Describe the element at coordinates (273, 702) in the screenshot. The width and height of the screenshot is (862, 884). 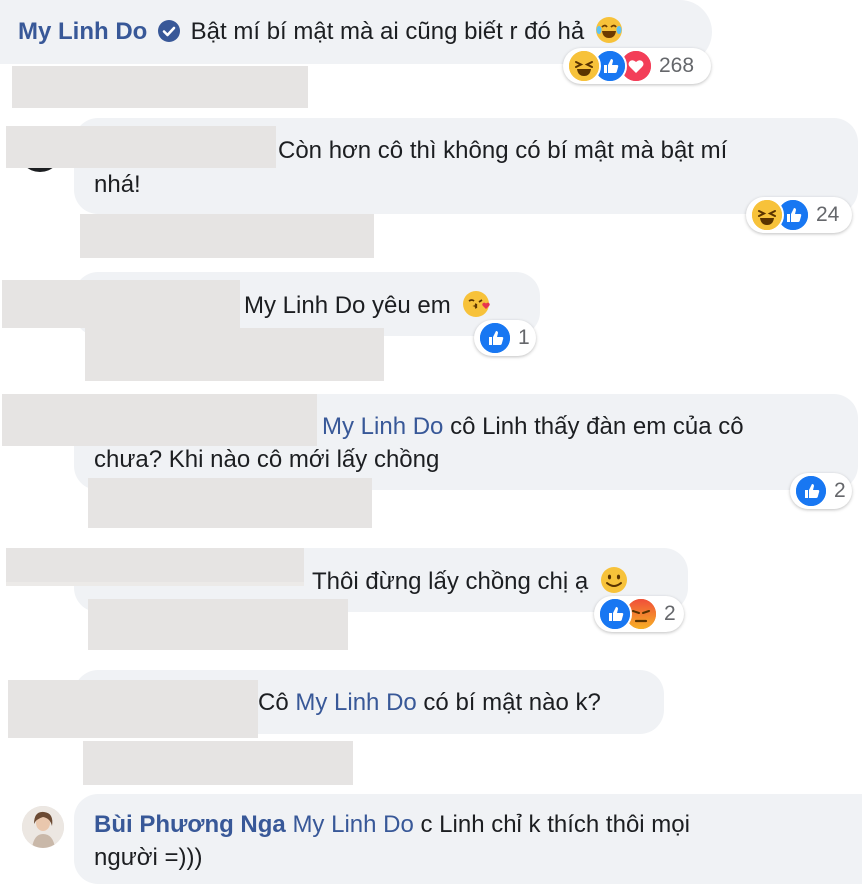
I see `comment-prefix: Cô` at that location.